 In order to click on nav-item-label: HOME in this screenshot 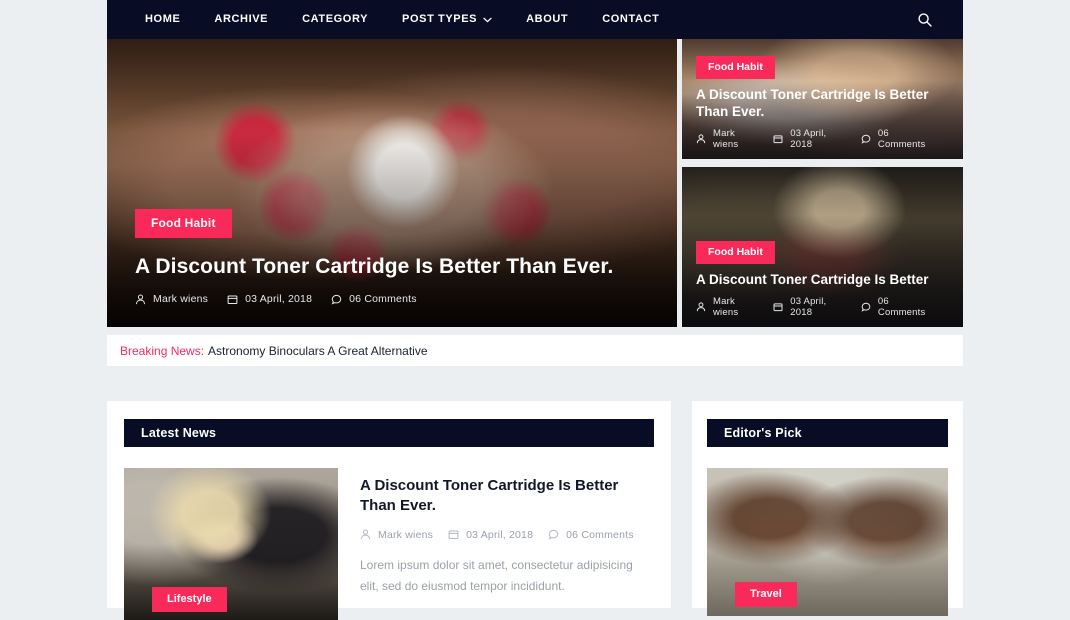, I will do `click(163, 19)`.